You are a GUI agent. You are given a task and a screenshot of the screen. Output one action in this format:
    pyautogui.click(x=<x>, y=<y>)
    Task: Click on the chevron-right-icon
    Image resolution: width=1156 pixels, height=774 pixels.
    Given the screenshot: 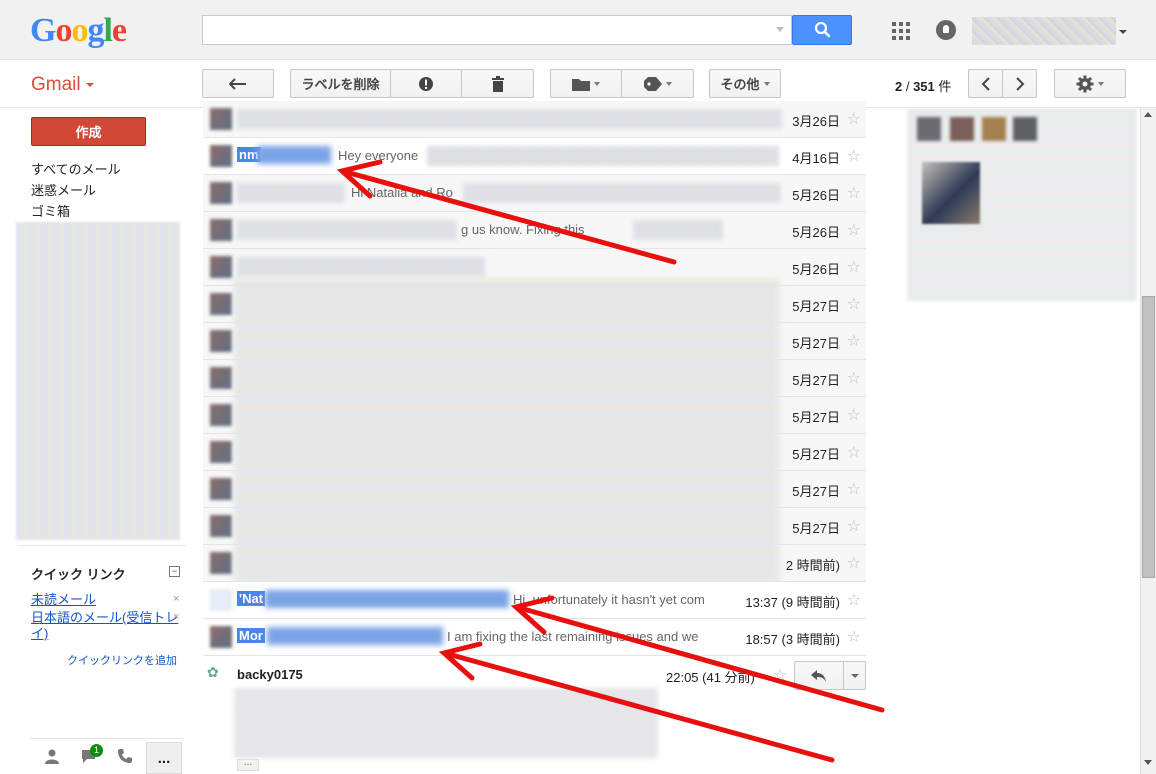 What is the action you would take?
    pyautogui.click(x=1019, y=83)
    